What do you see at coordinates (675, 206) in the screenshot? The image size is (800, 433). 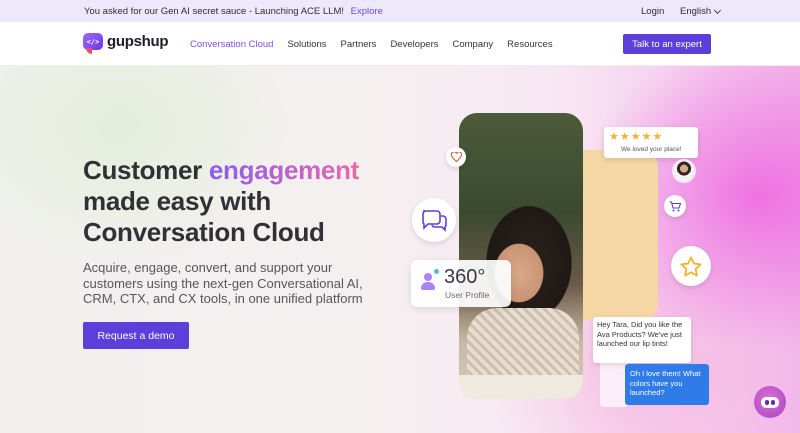 I see `cart-icon` at bounding box center [675, 206].